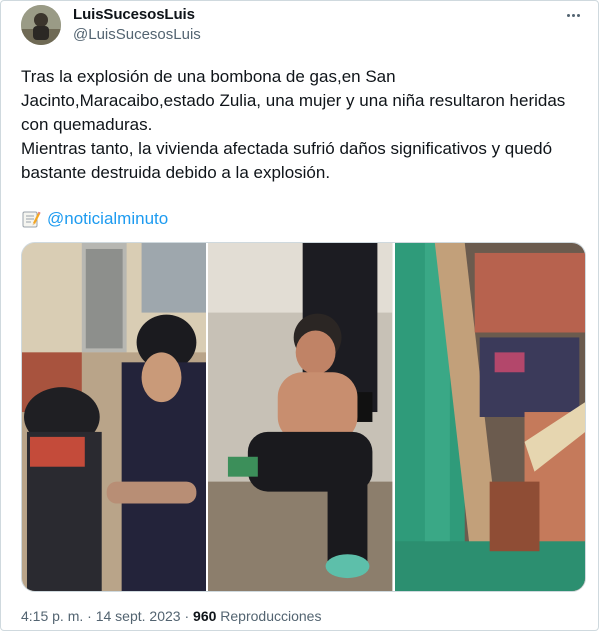 Image resolution: width=599 pixels, height=631 pixels. I want to click on tweet-time: 4:15 p. m., so click(52, 616).